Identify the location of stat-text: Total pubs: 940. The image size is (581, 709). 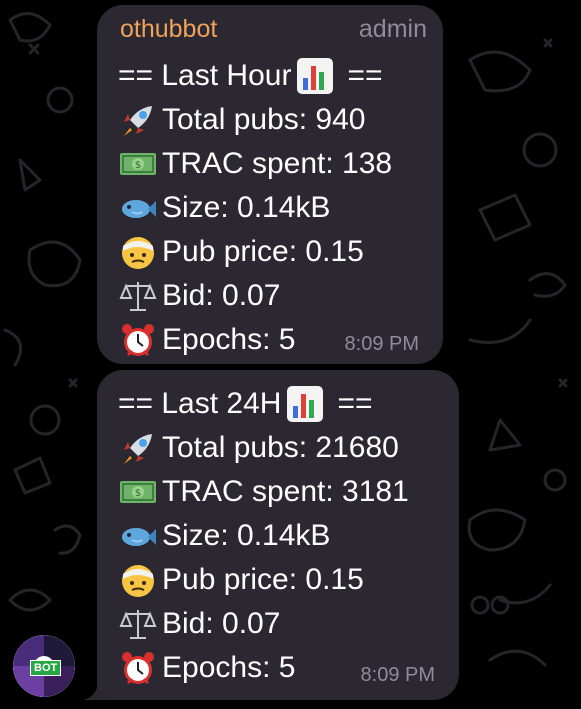
(264, 119).